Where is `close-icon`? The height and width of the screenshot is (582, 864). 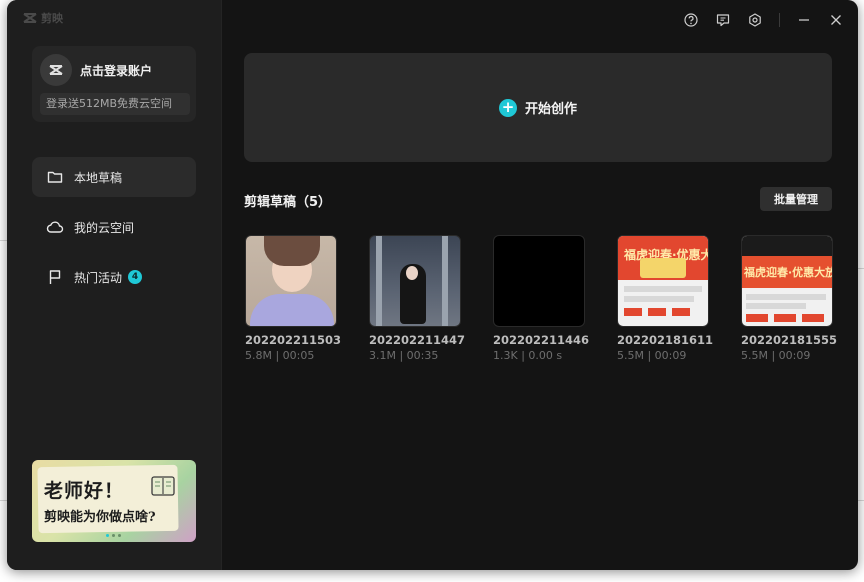
close-icon is located at coordinates (836, 20).